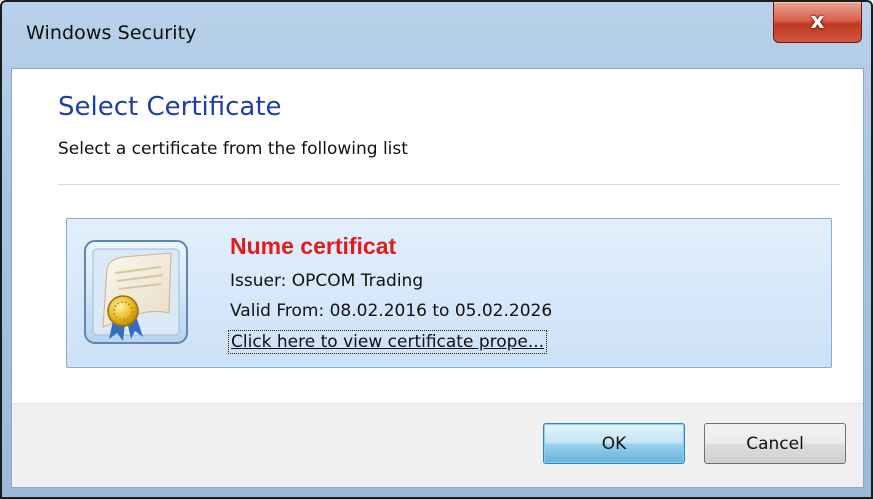  I want to click on close-button: x, so click(817, 22).